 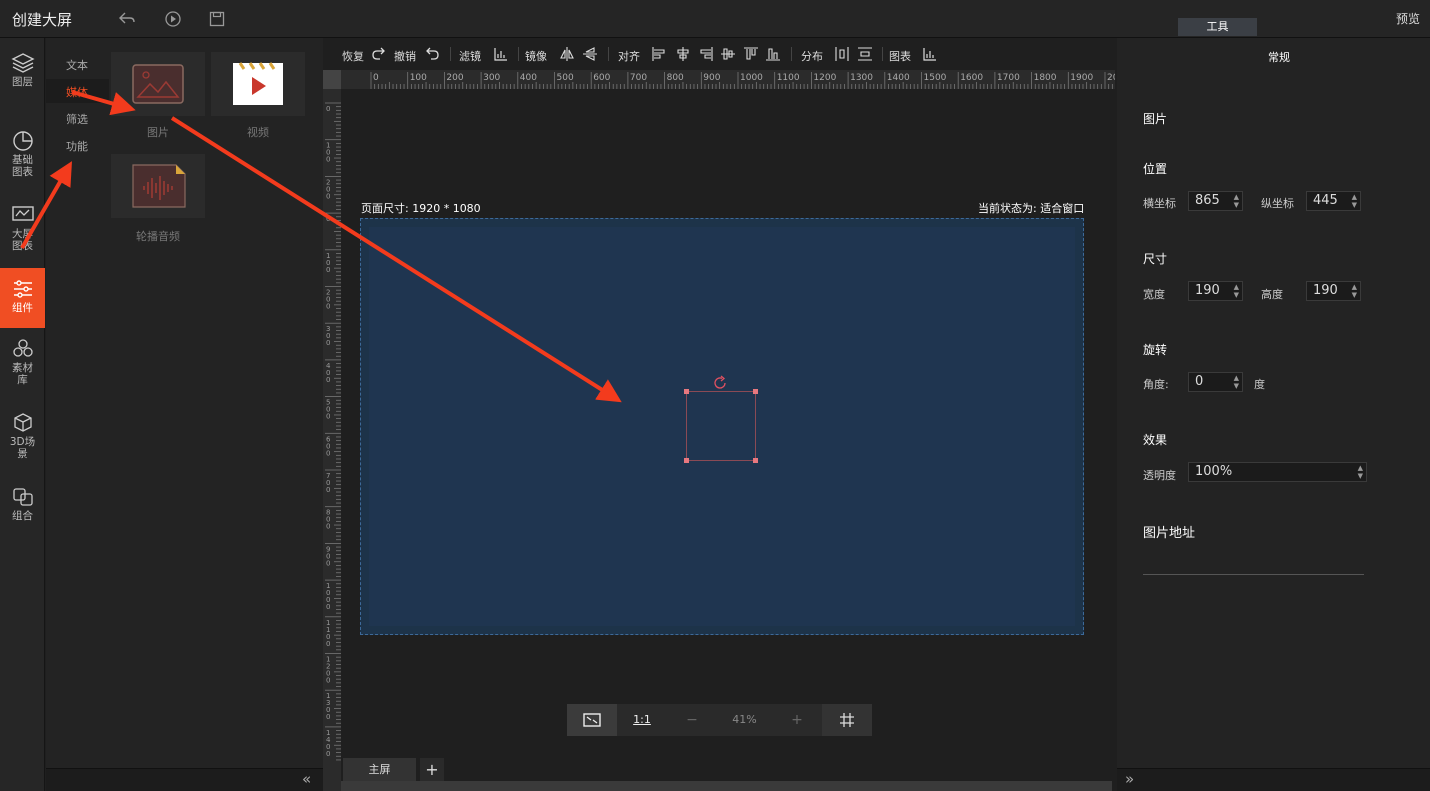 I want to click on angle-unit: 度, so click(x=1259, y=384).